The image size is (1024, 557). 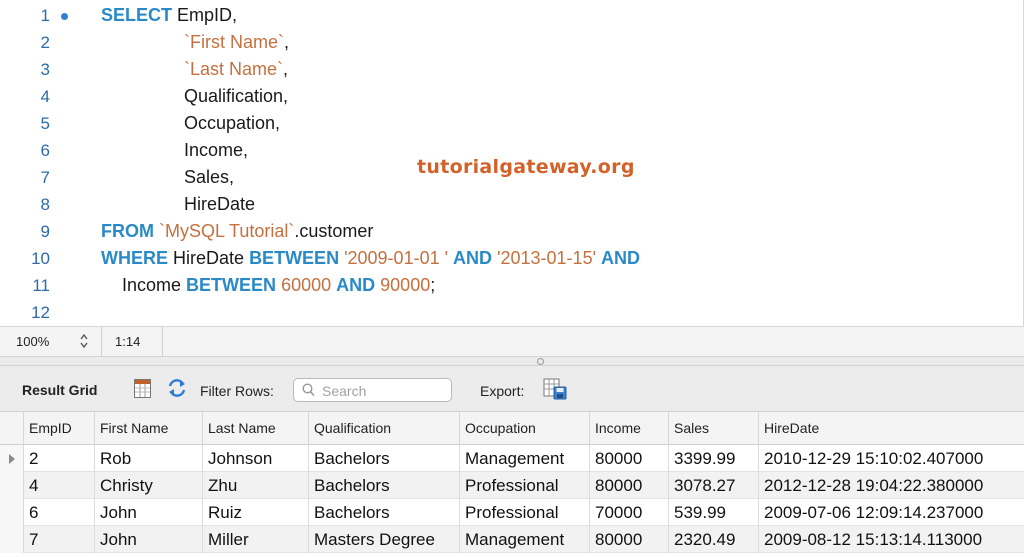 I want to click on search-placeholder: Search, so click(x=344, y=391).